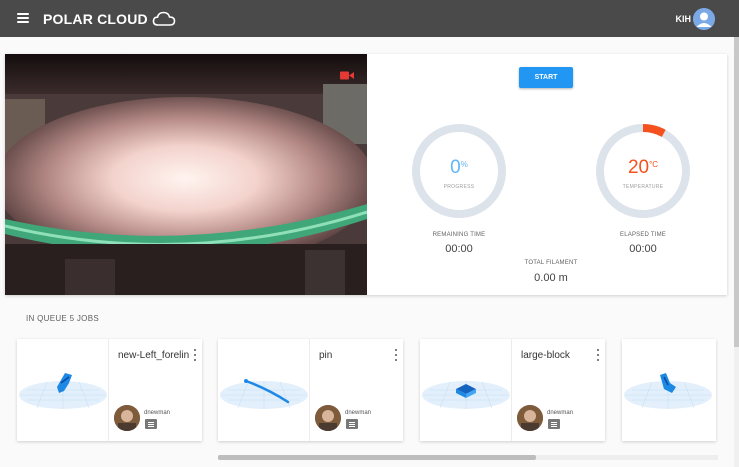 This screenshot has width=739, height=467. I want to click on progress-unit: %, so click(464, 164).